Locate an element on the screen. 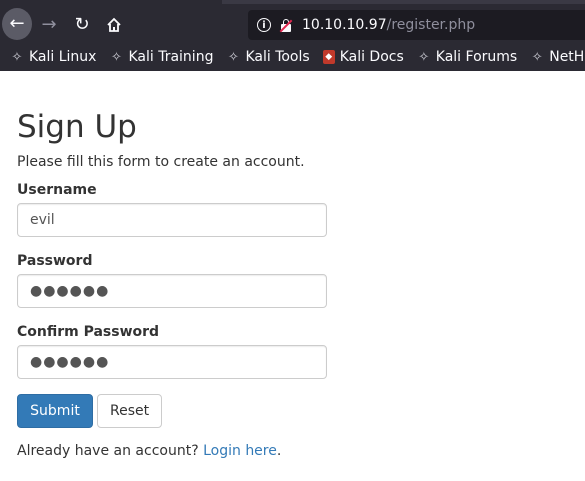 This screenshot has height=481, width=585. bookmark-kali-docs: ◆ Kali Docs is located at coordinates (363, 57).